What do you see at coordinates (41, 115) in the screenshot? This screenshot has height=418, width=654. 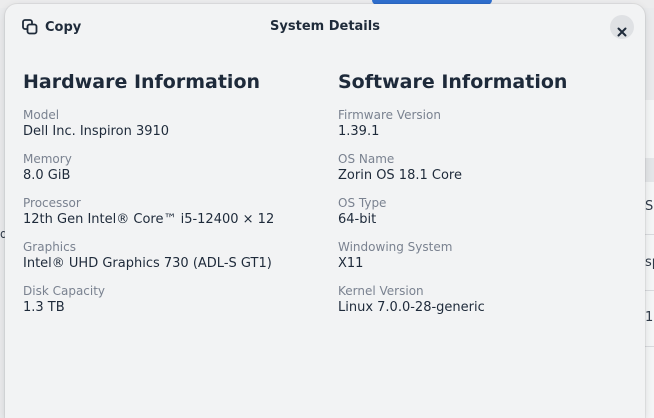 I see `info-label: Model` at bounding box center [41, 115].